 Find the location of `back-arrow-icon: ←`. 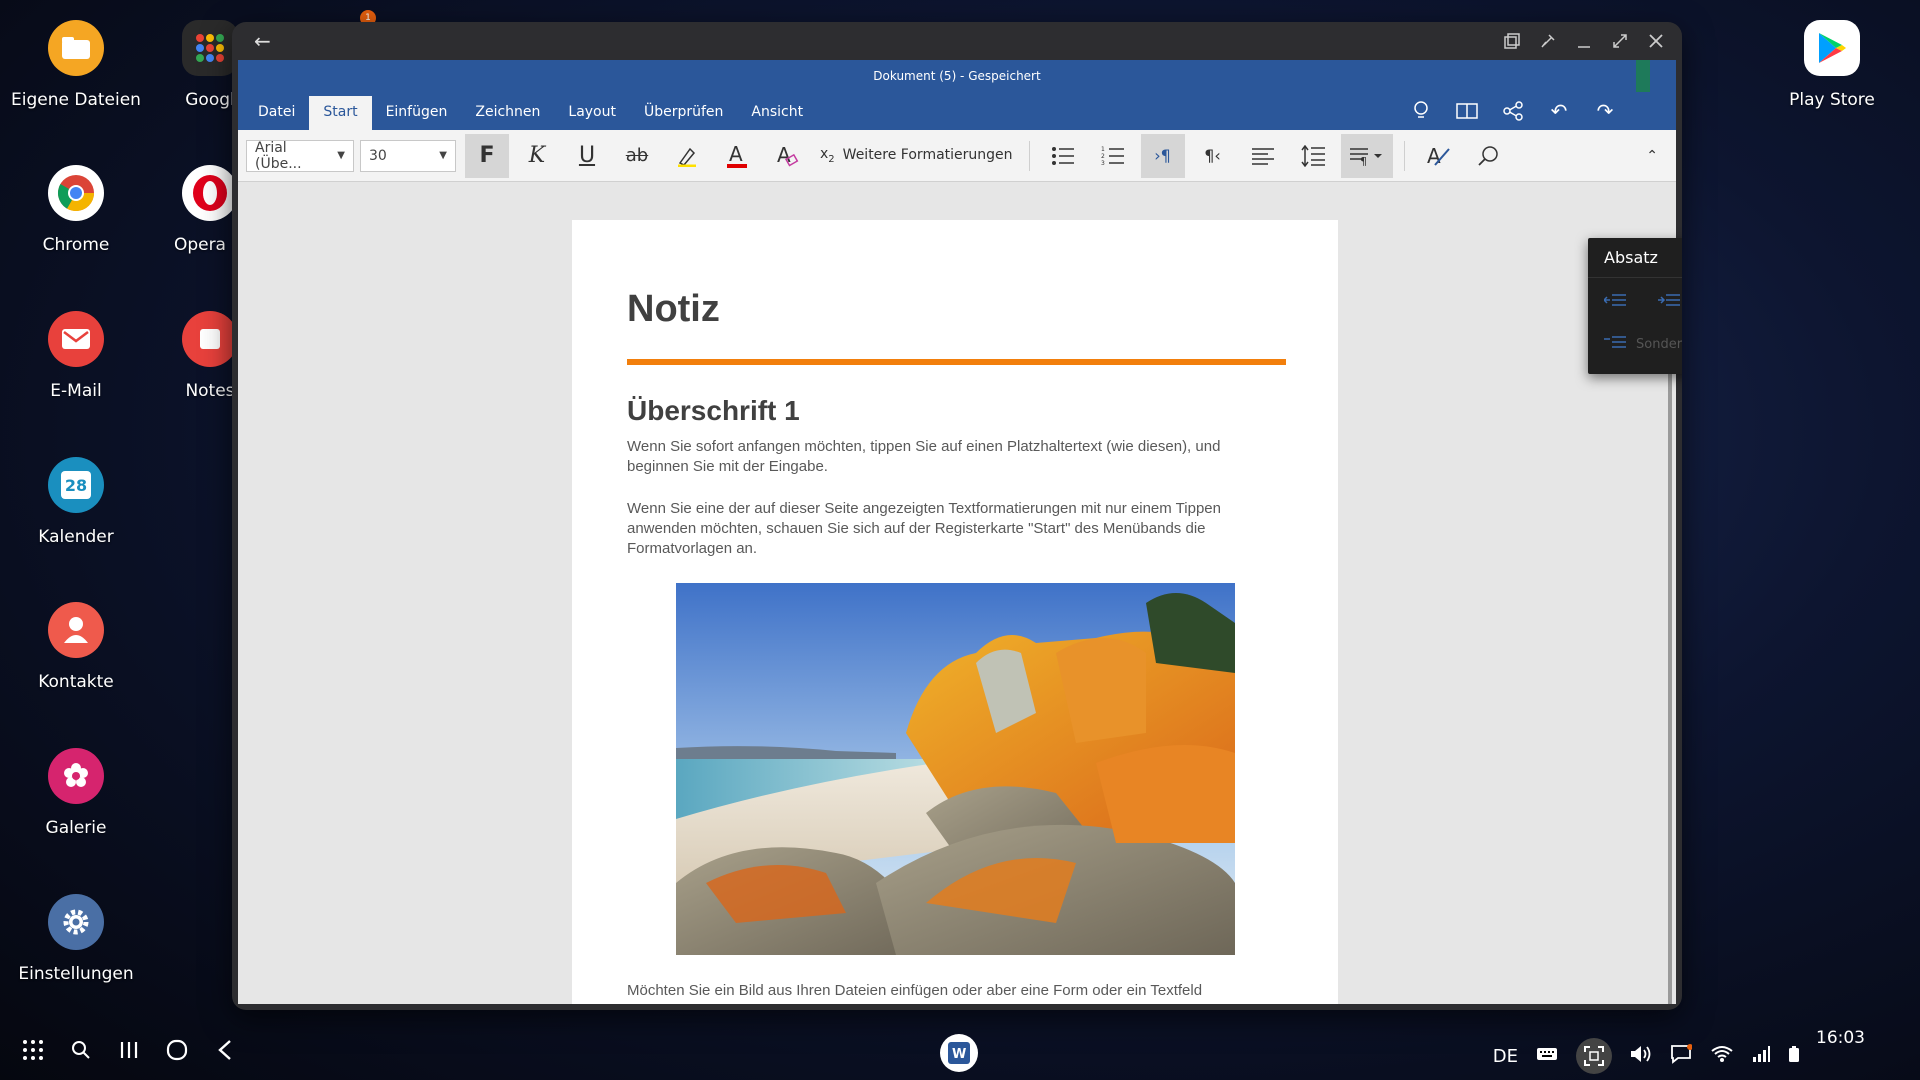

back-arrow-icon: ← is located at coordinates (262, 41).